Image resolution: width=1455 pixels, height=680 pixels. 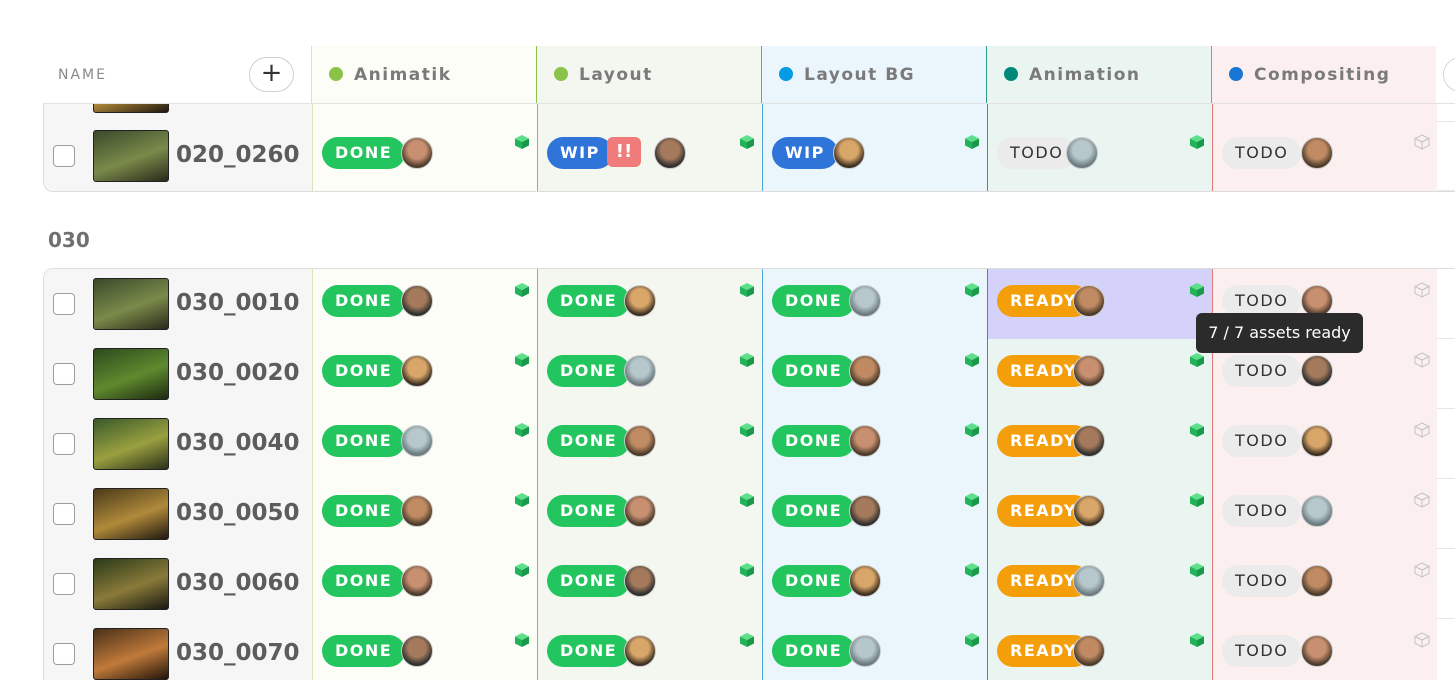 What do you see at coordinates (874, 156) in the screenshot?
I see `status-cell-layout-bg: WIP` at bounding box center [874, 156].